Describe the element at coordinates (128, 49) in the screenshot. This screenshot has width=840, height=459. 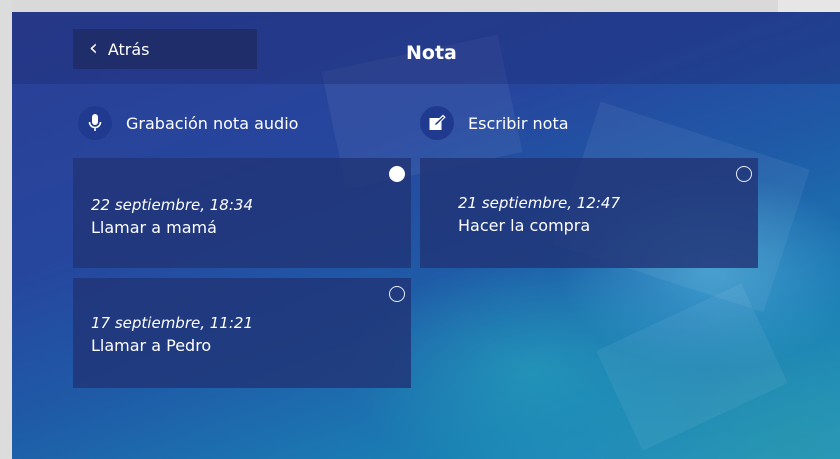
I see `back-button-label: Atrás` at that location.